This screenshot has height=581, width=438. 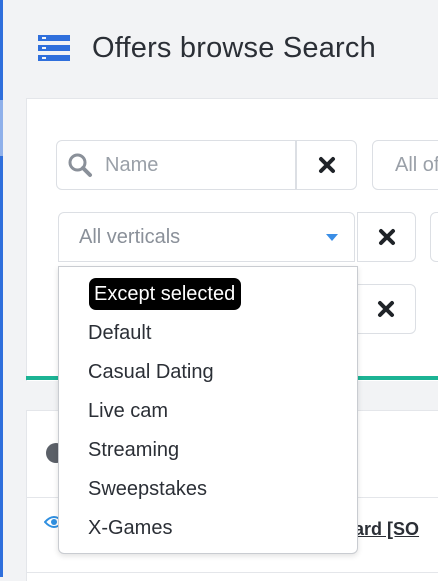 What do you see at coordinates (234, 47) in the screenshot?
I see `page-title: Offers browse Search` at bounding box center [234, 47].